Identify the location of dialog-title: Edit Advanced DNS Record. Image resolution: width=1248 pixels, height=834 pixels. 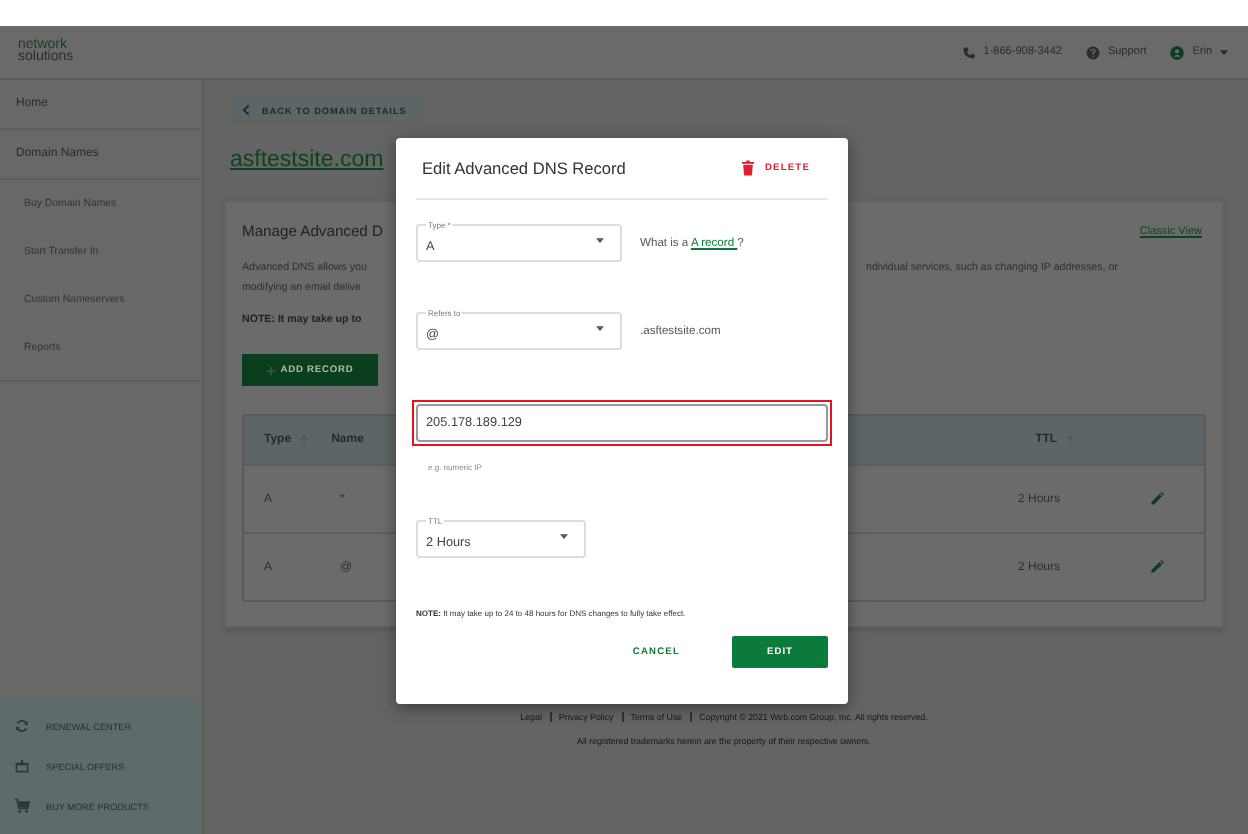
(524, 168).